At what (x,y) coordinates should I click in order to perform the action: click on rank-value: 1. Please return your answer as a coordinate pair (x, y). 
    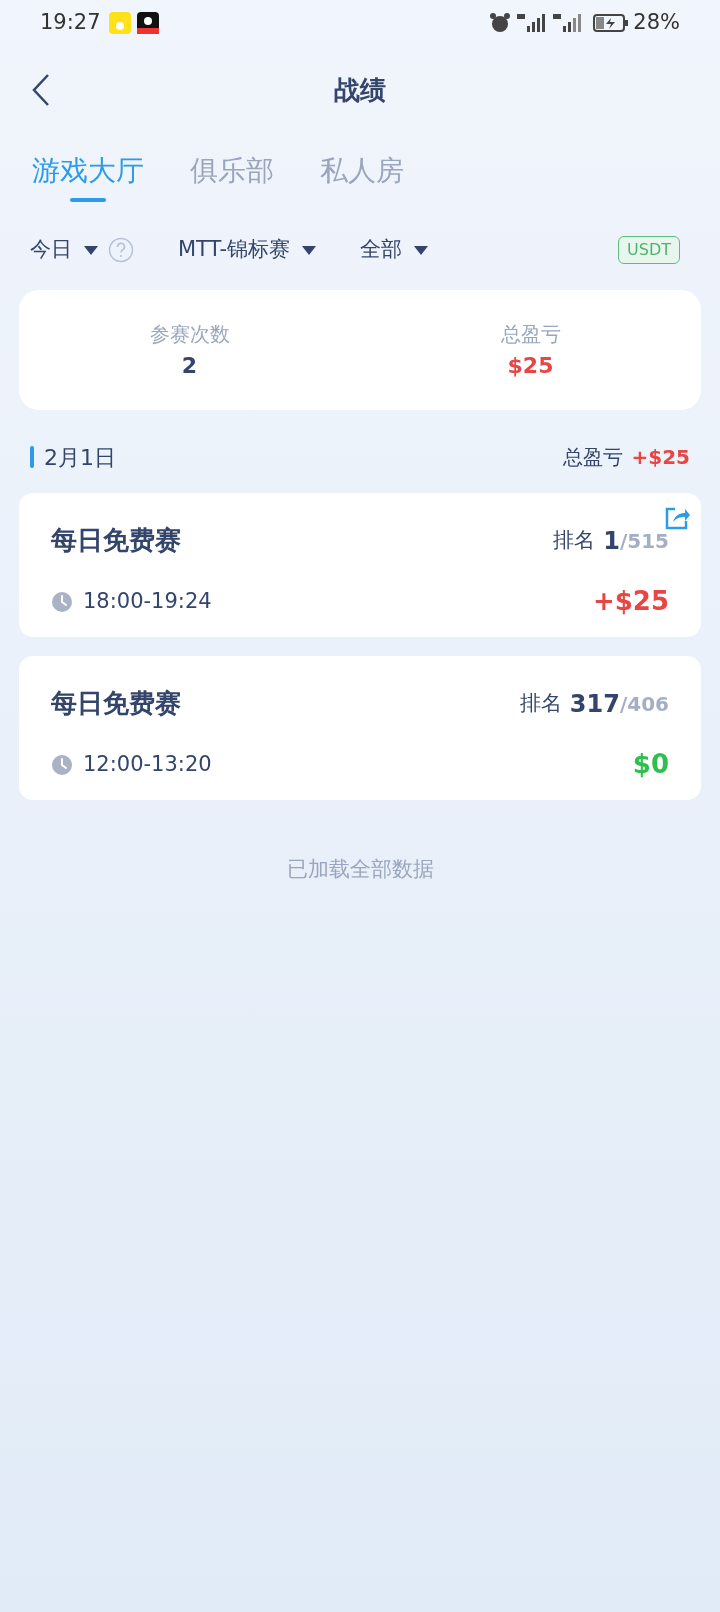
    Looking at the image, I should click on (611, 541).